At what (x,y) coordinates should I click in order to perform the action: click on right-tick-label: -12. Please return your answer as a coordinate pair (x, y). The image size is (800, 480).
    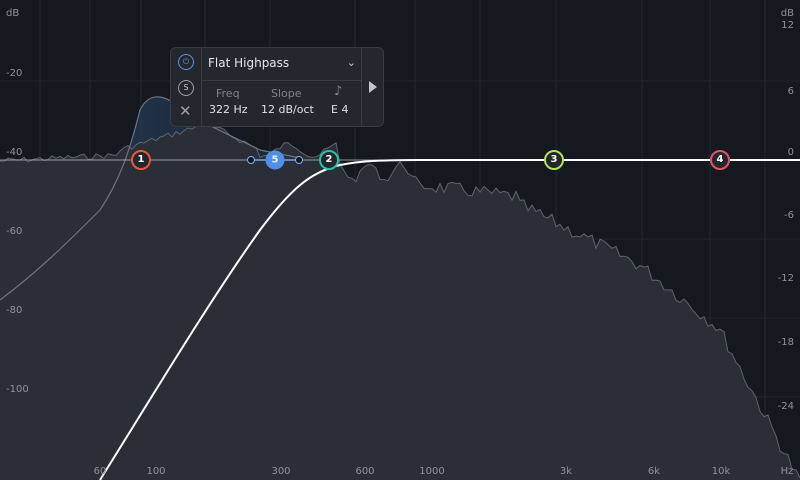
    Looking at the image, I should click on (785, 278).